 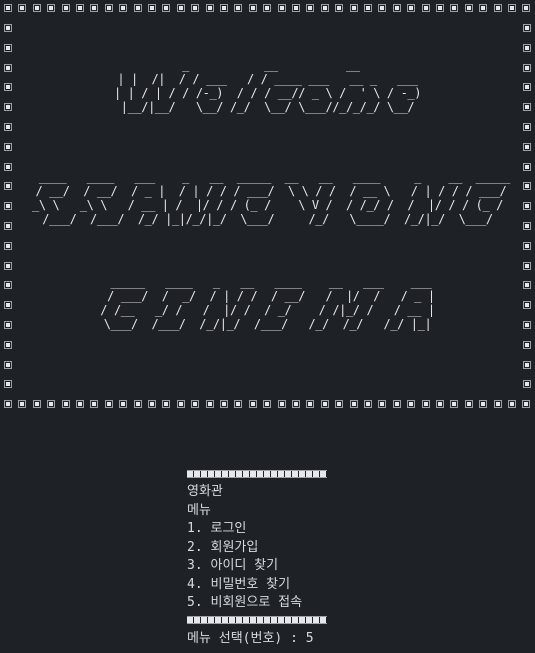 I want to click on menu-prompt-input: 메뉴 선택(번호) : 5, so click(x=337, y=639).